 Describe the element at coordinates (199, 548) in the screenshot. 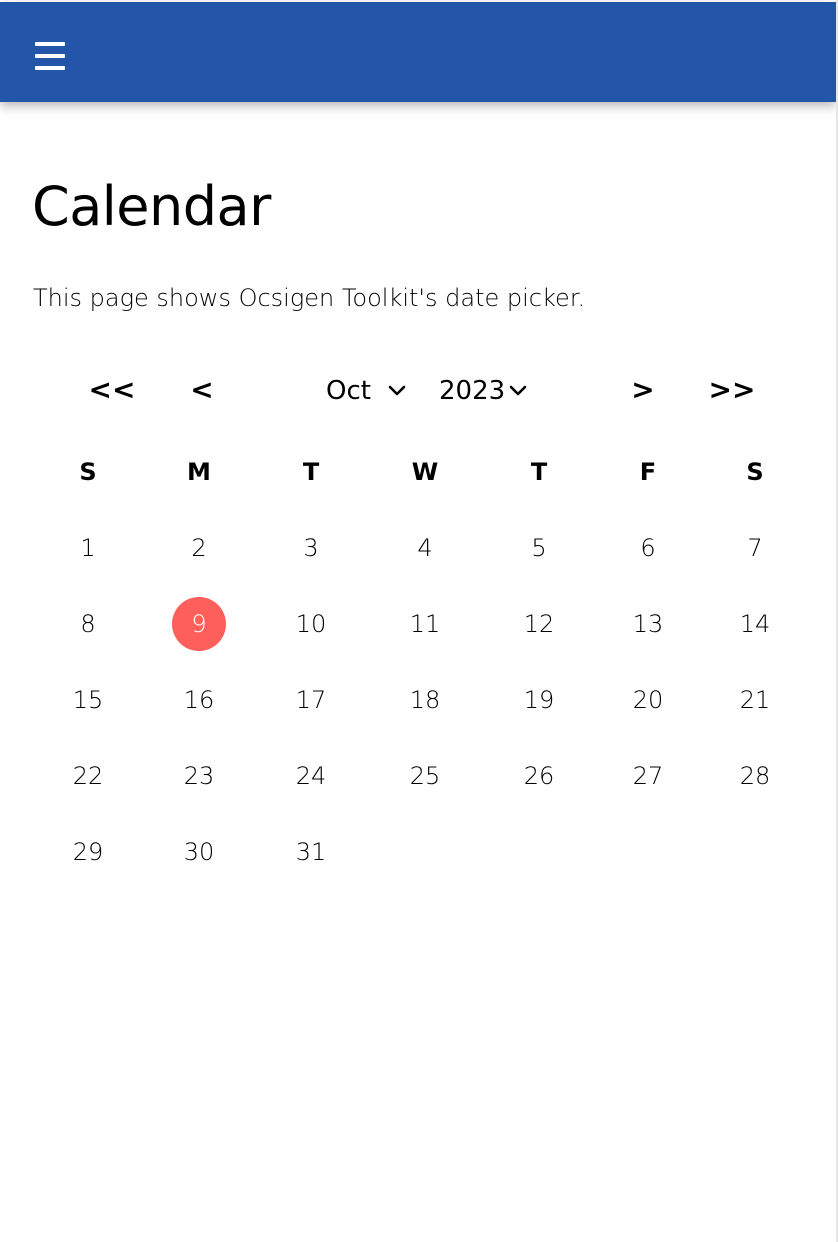

I see `day-cell: 2` at that location.